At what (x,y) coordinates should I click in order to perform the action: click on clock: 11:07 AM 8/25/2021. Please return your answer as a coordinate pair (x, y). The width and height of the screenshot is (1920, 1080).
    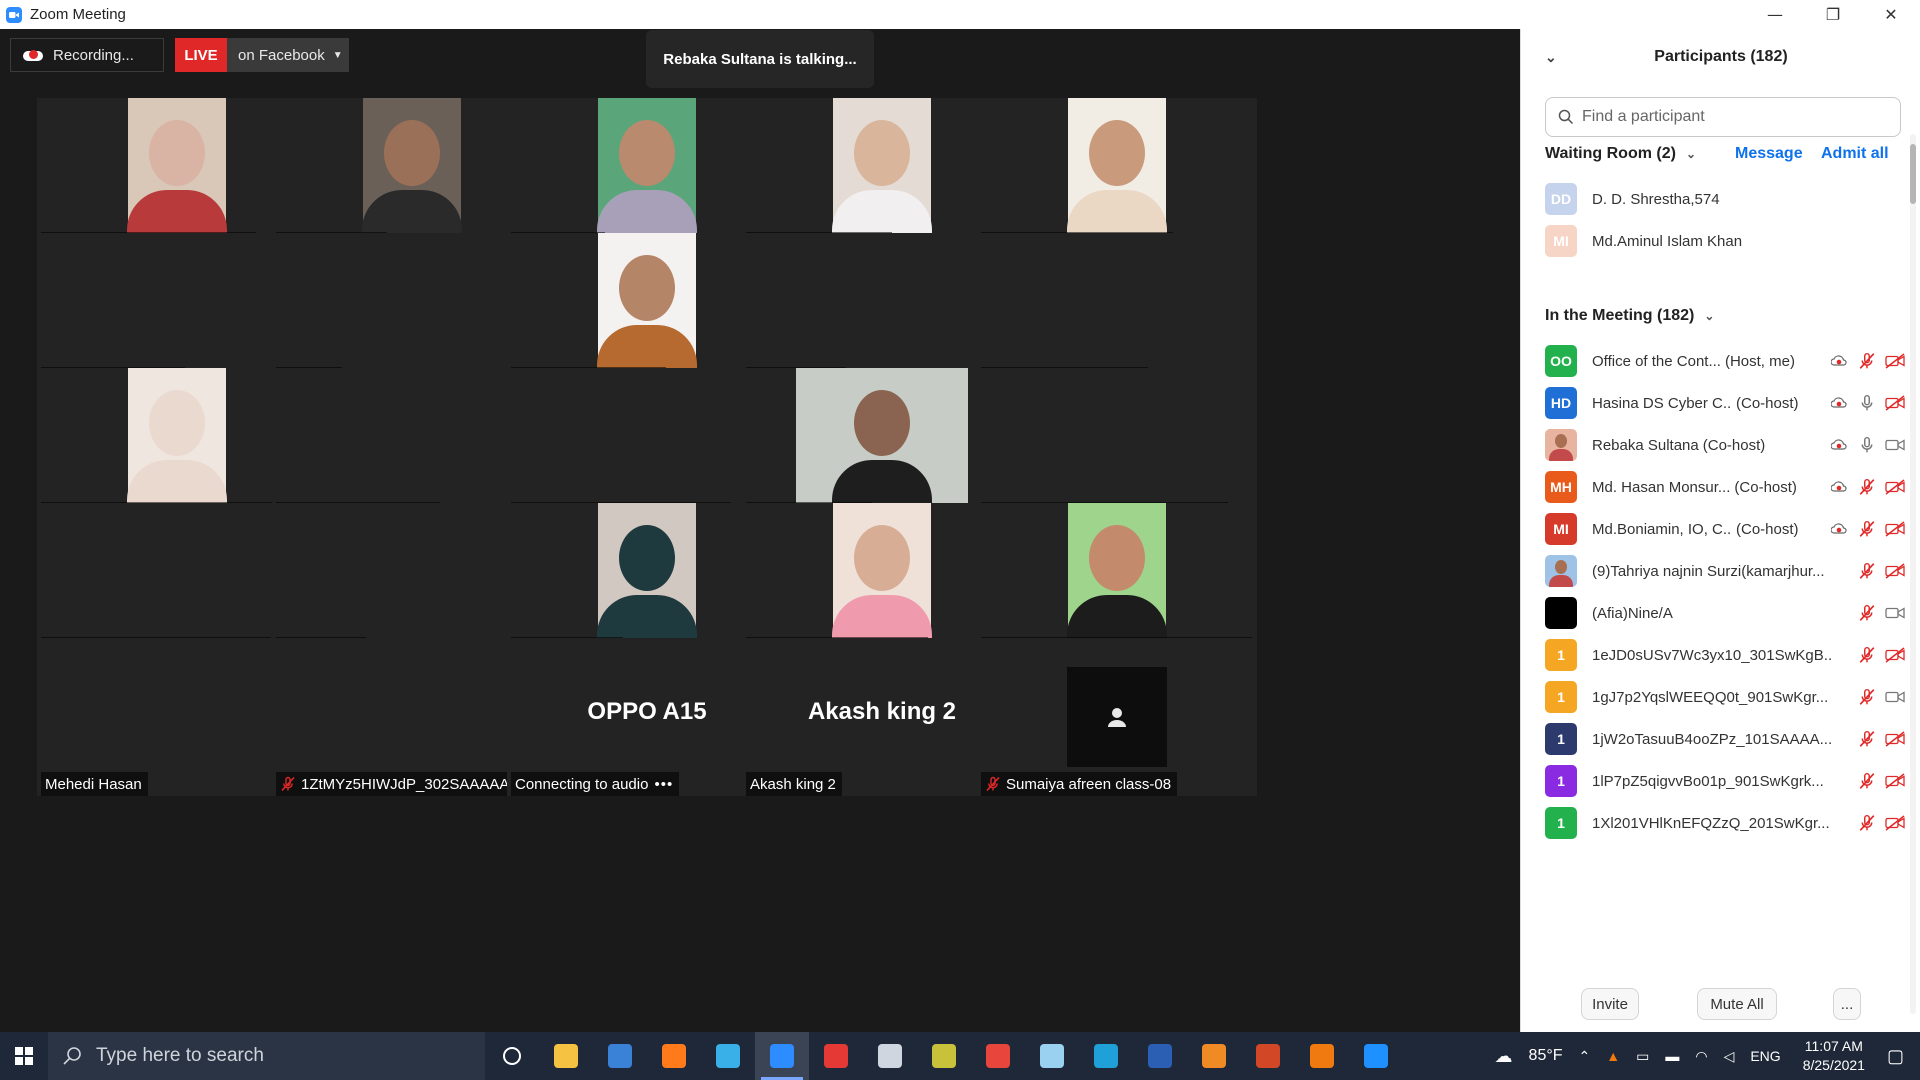
    Looking at the image, I should click on (1834, 1056).